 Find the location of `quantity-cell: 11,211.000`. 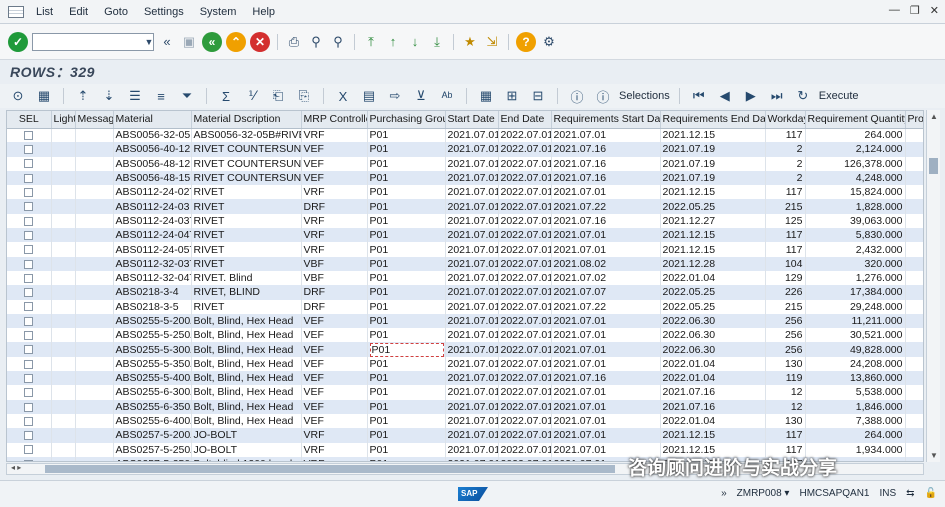

quantity-cell: 11,211.000 is located at coordinates (855, 321).